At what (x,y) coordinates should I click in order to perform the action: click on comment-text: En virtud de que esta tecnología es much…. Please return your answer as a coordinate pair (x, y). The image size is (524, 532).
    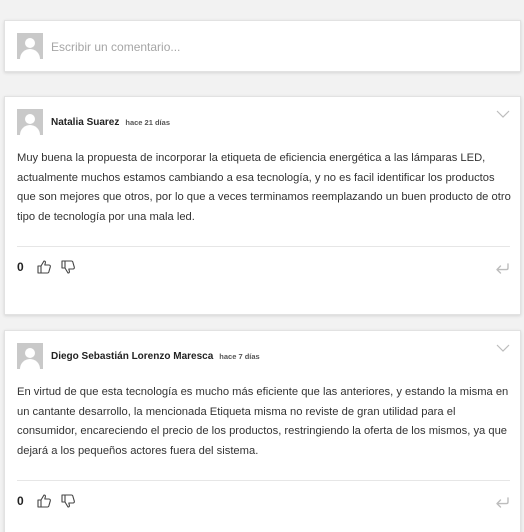
    Looking at the image, I should click on (263, 421).